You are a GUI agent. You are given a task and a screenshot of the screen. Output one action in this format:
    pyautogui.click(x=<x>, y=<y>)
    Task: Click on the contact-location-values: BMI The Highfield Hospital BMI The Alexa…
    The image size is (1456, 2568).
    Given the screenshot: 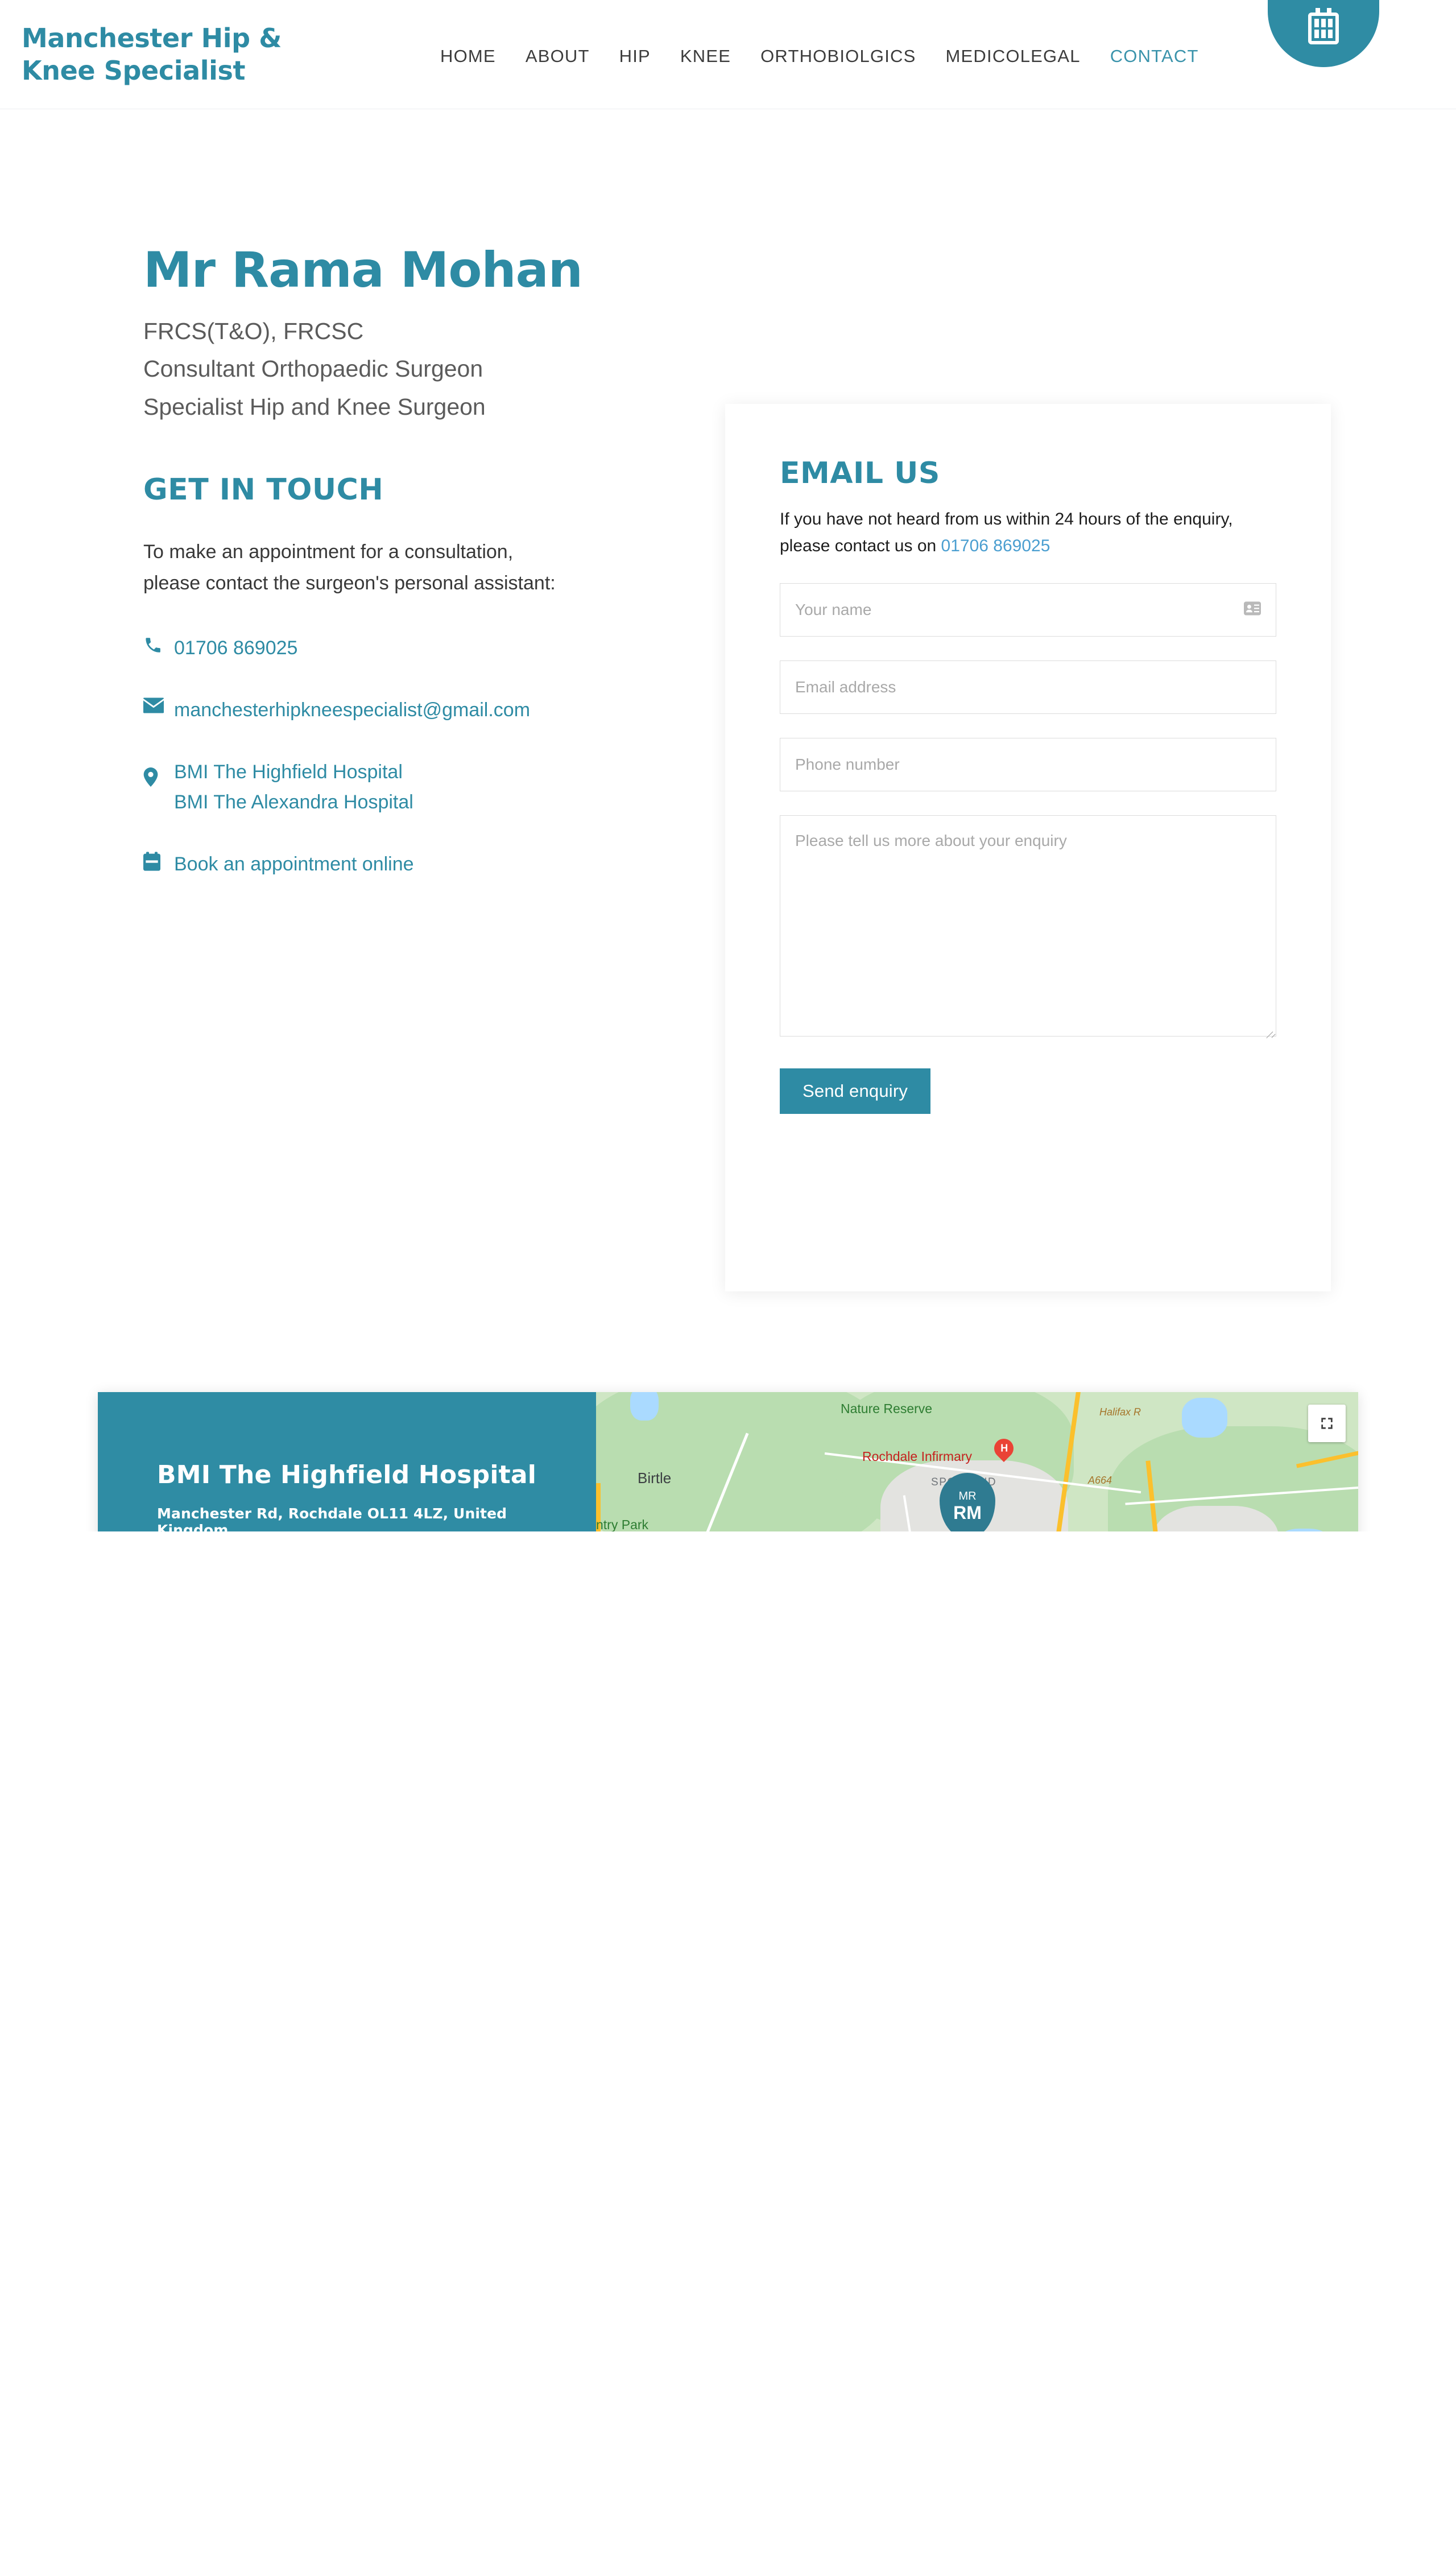 What is the action you would take?
    pyautogui.click(x=293, y=787)
    